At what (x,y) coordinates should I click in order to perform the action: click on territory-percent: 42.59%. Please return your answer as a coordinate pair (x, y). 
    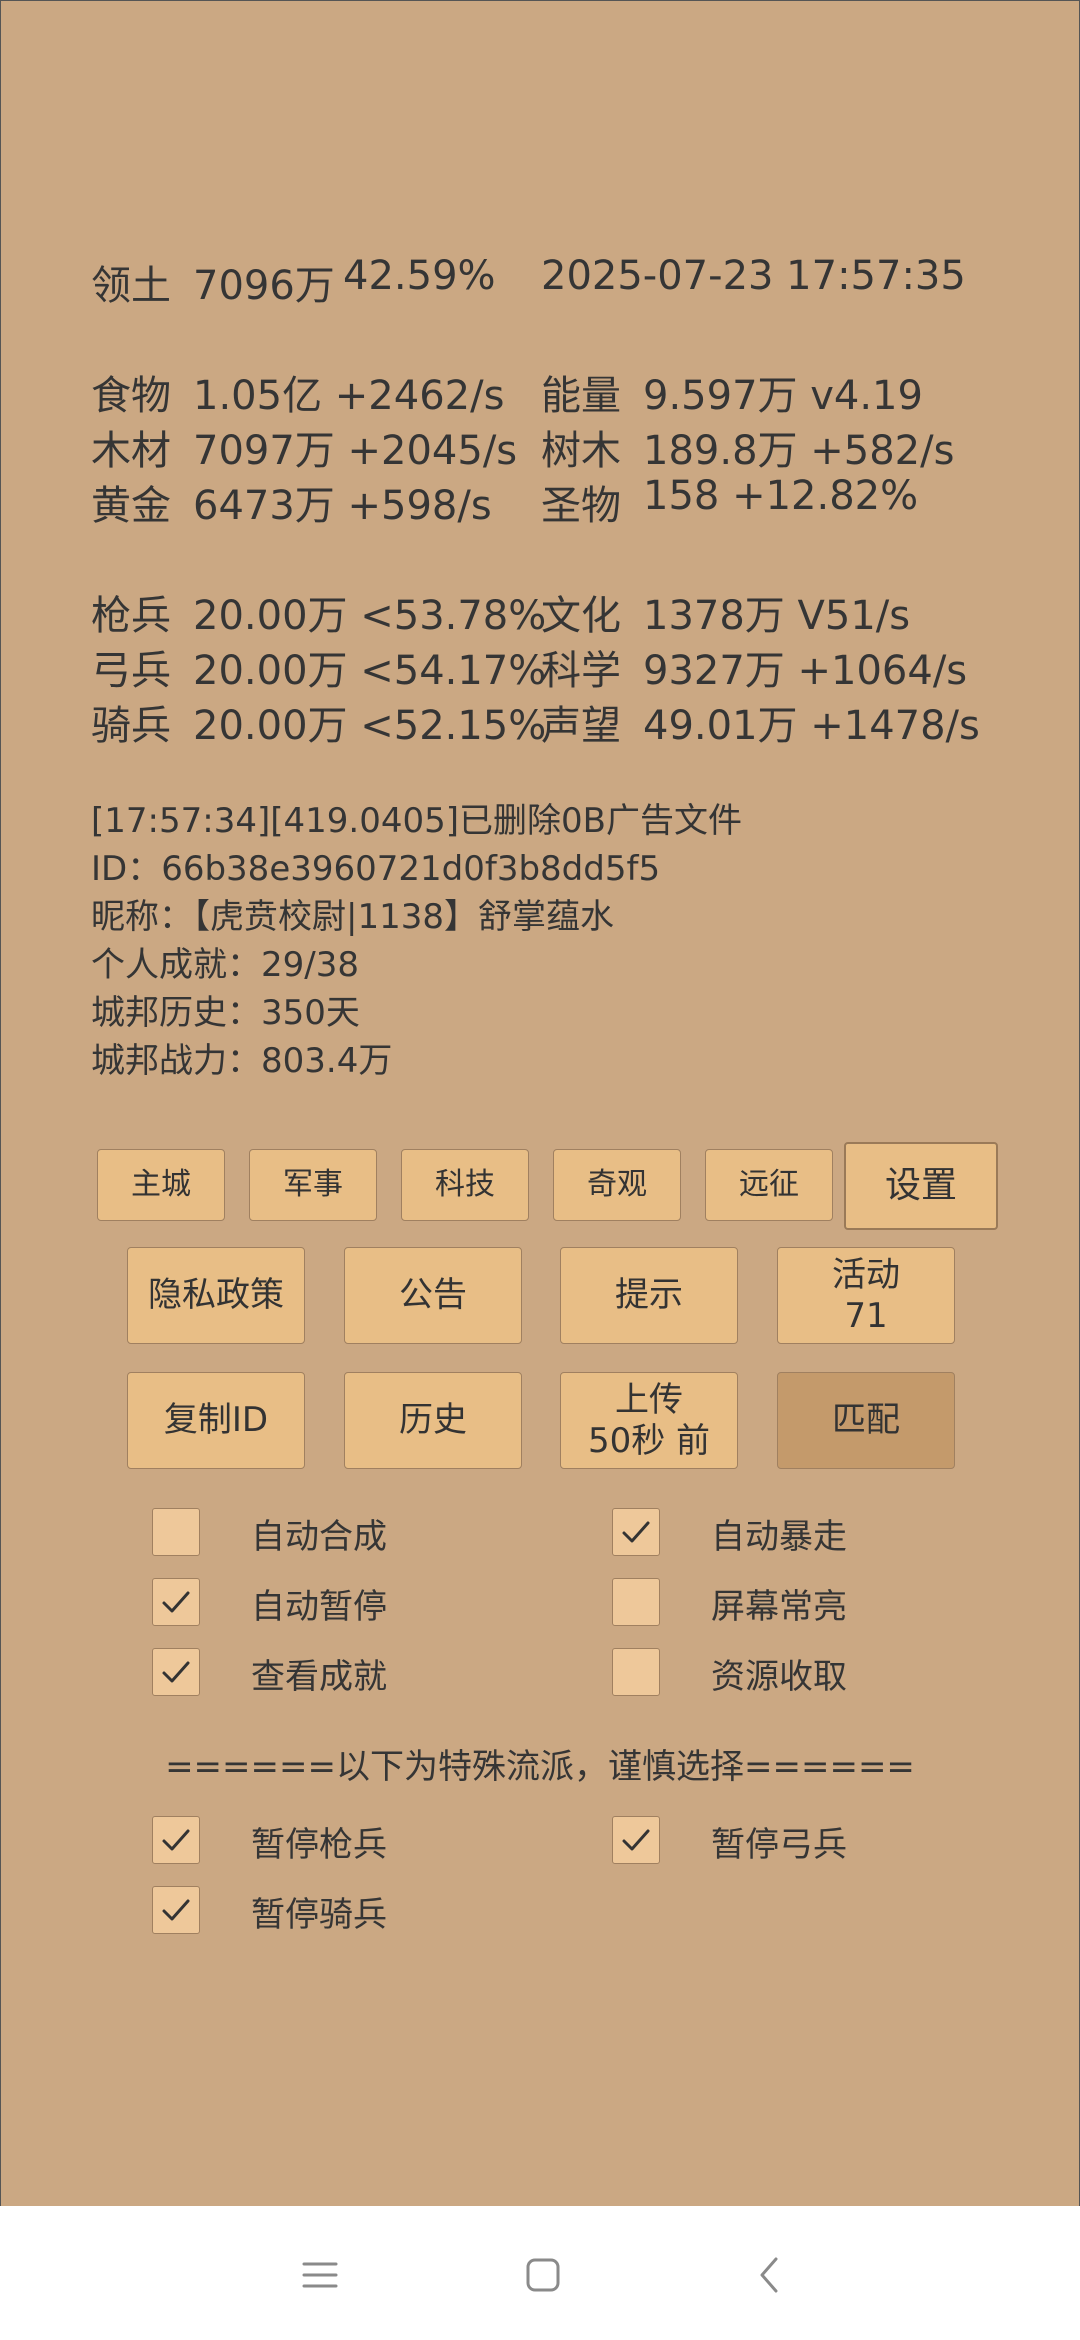
    Looking at the image, I should click on (419, 276).